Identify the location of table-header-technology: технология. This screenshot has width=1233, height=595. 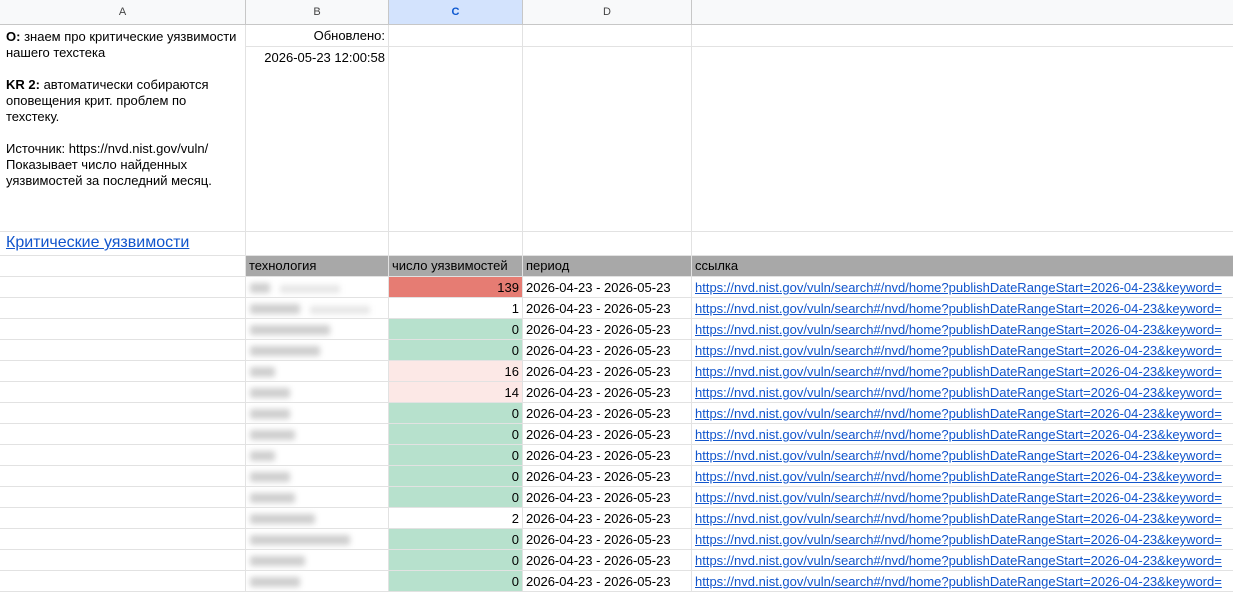
(317, 266).